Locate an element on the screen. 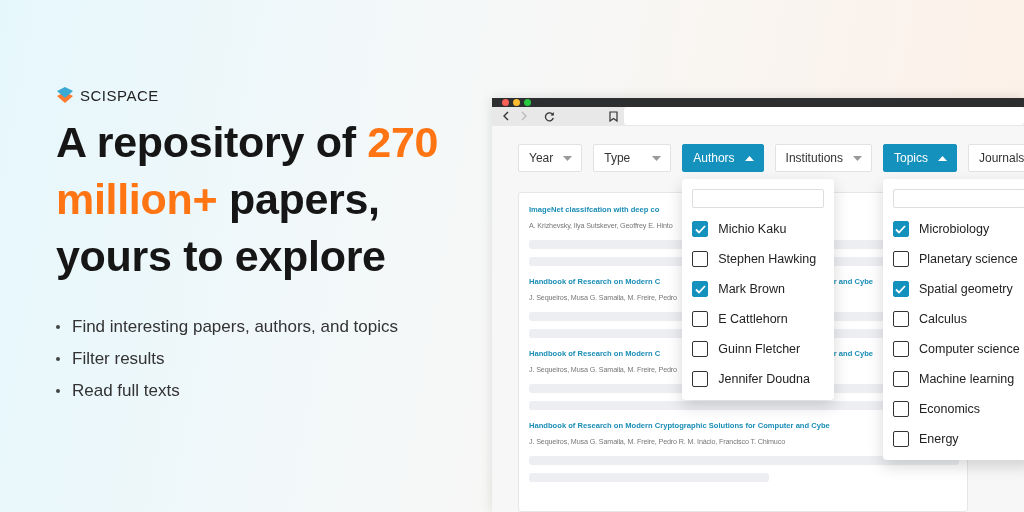 The image size is (1024, 512). brand-name: SCISPACE is located at coordinates (119, 95).